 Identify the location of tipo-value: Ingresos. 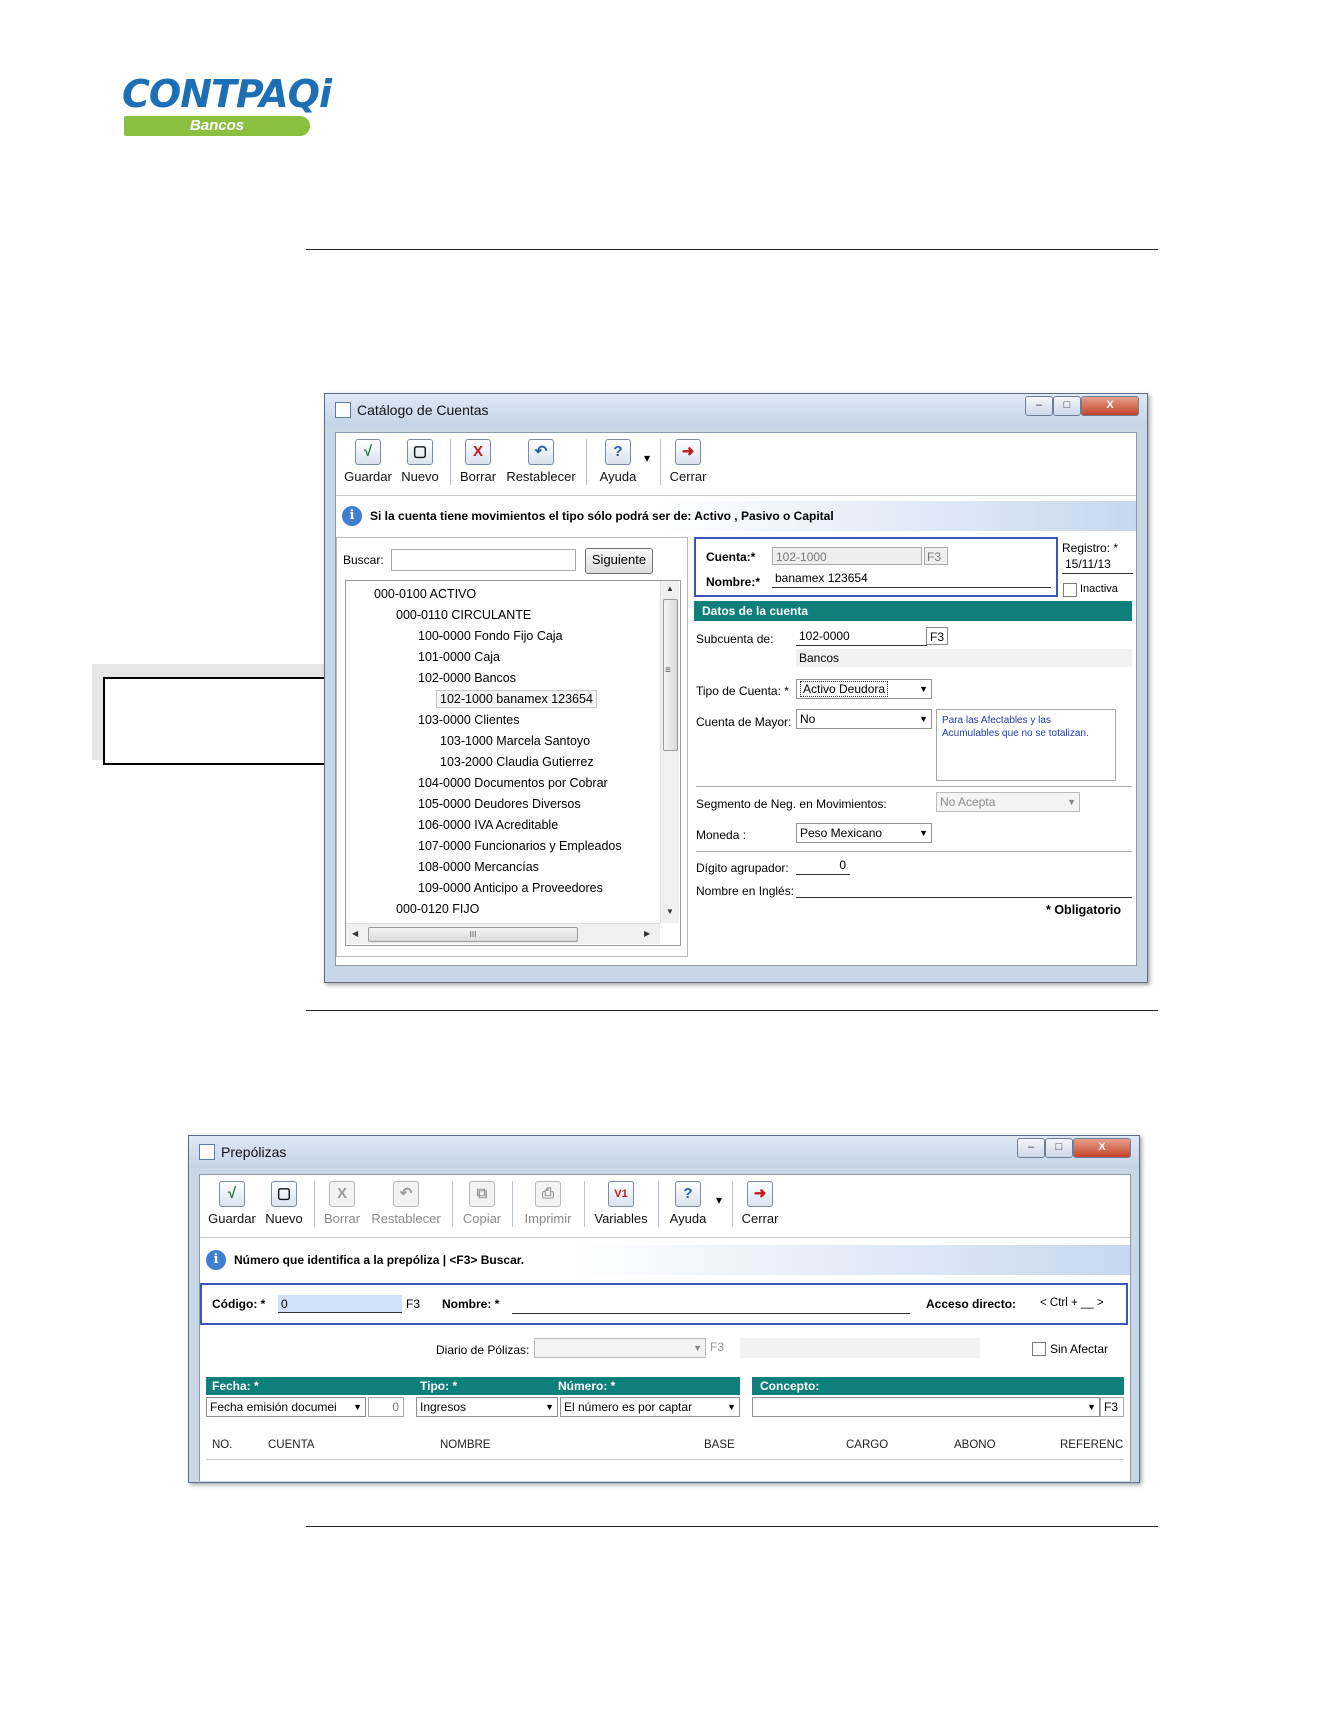
(443, 1407).